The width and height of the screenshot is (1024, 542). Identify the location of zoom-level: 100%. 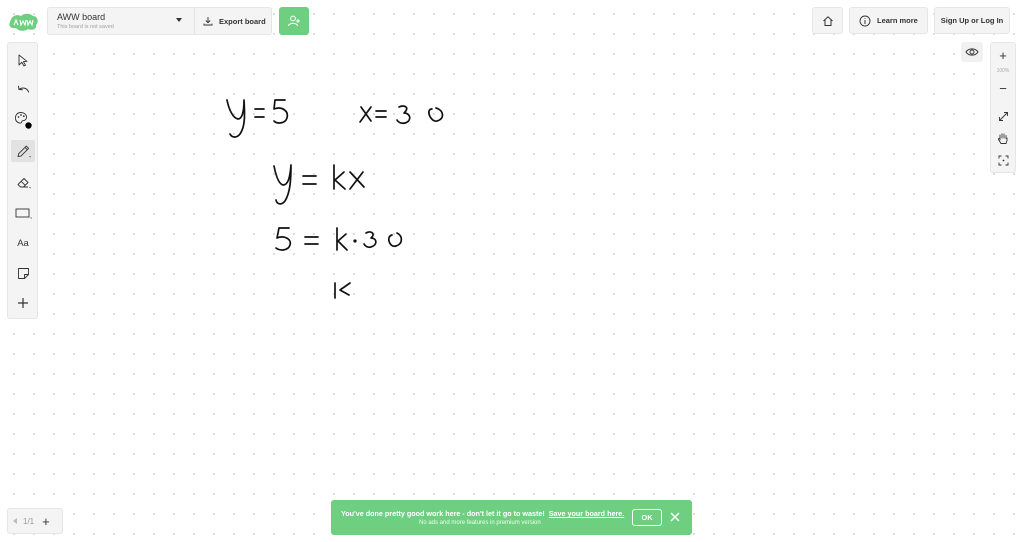
(1003, 71).